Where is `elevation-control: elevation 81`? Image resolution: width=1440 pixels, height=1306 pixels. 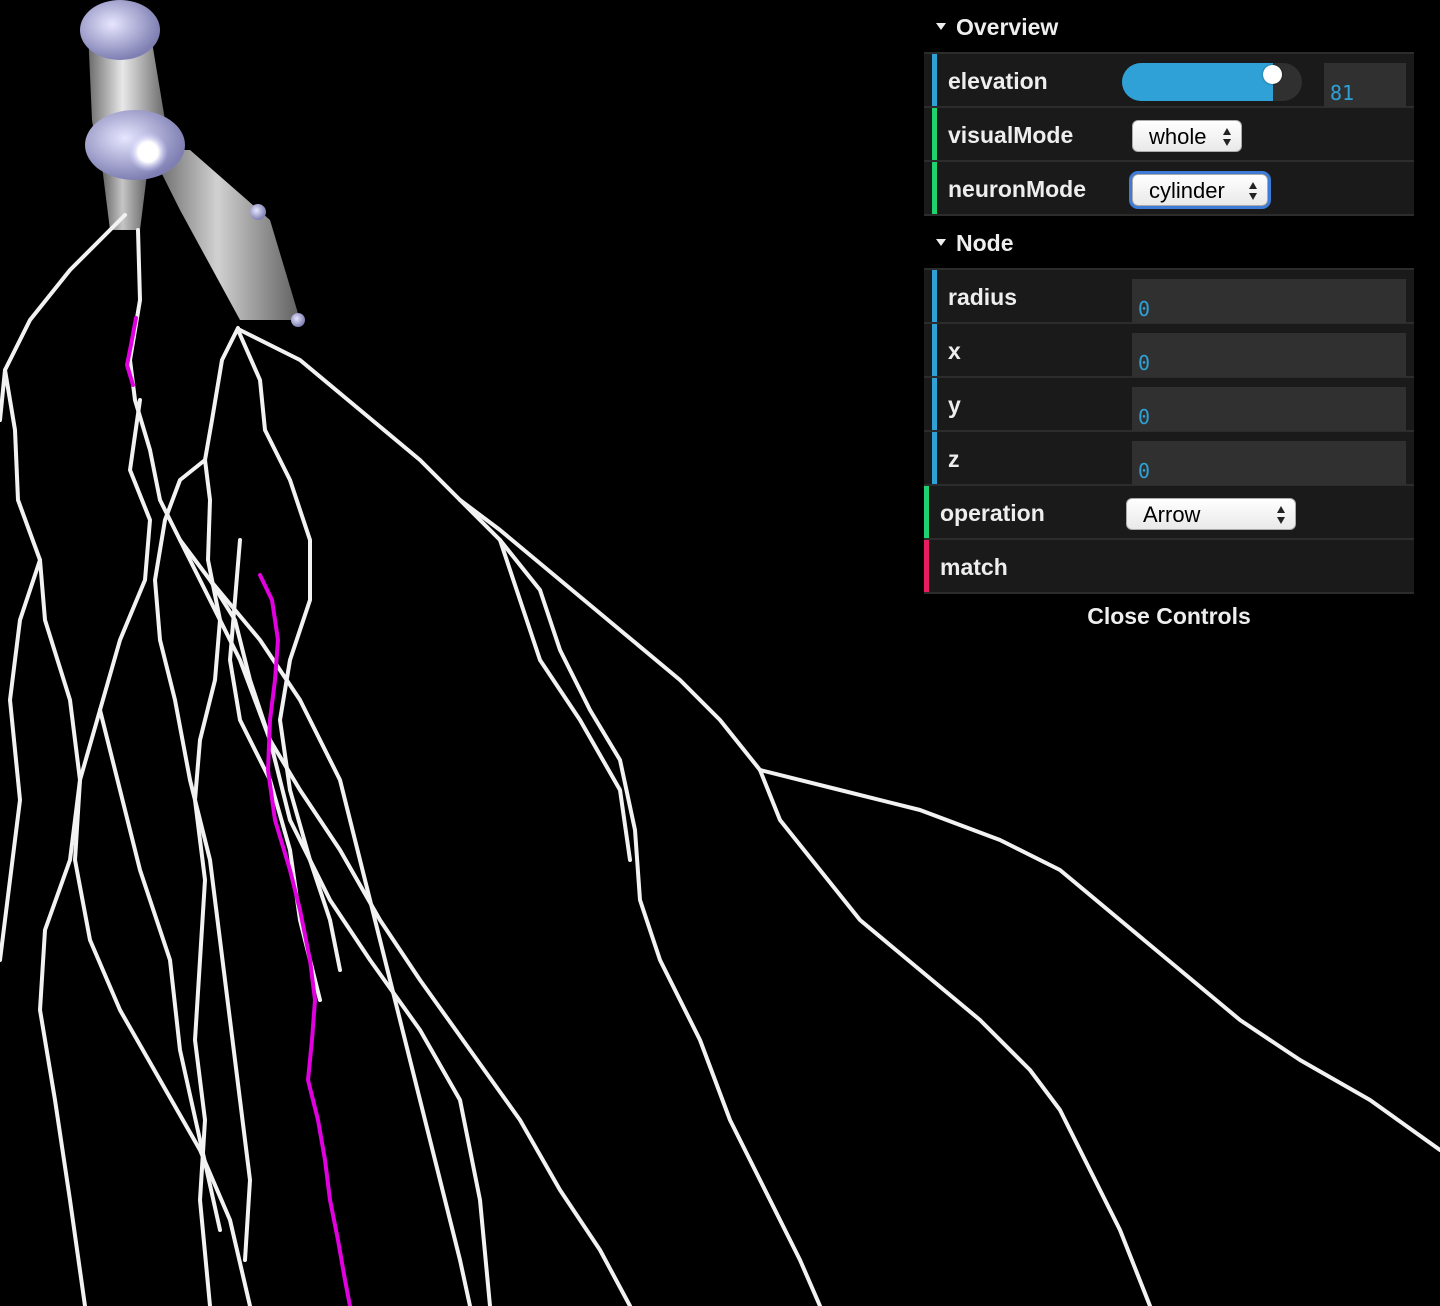
elevation-control: elevation 81 is located at coordinates (1169, 81).